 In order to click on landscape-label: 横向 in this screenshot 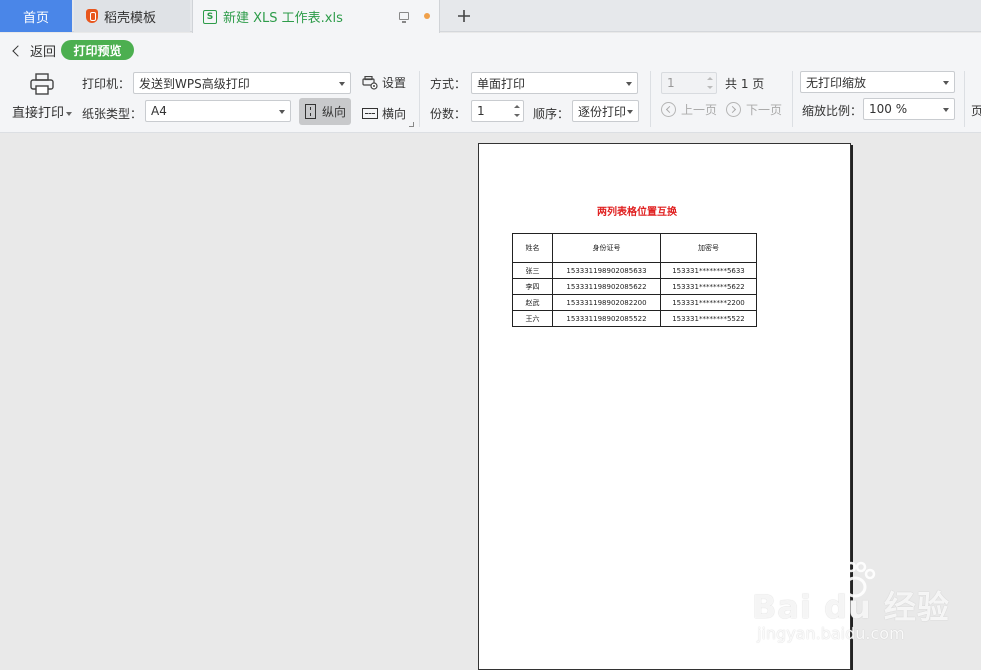, I will do `click(394, 114)`.